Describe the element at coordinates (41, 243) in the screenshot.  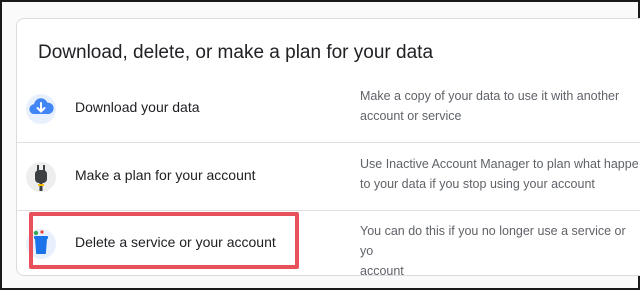
I see `trash-can-icon` at that location.